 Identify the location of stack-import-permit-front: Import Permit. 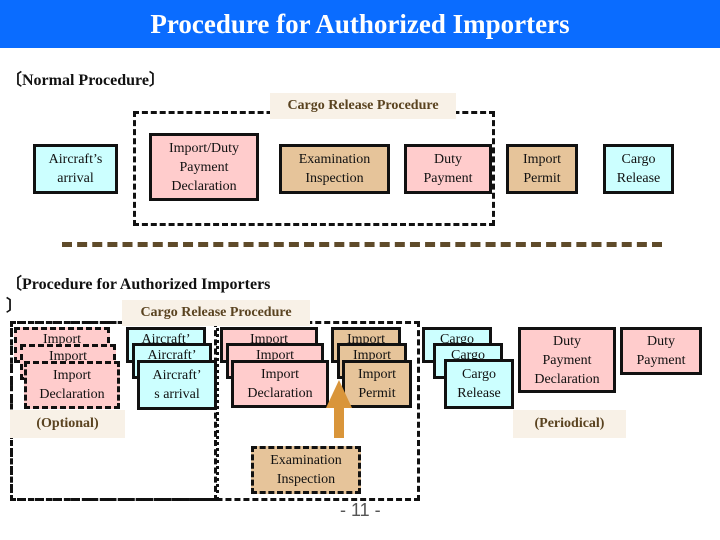
(377, 384).